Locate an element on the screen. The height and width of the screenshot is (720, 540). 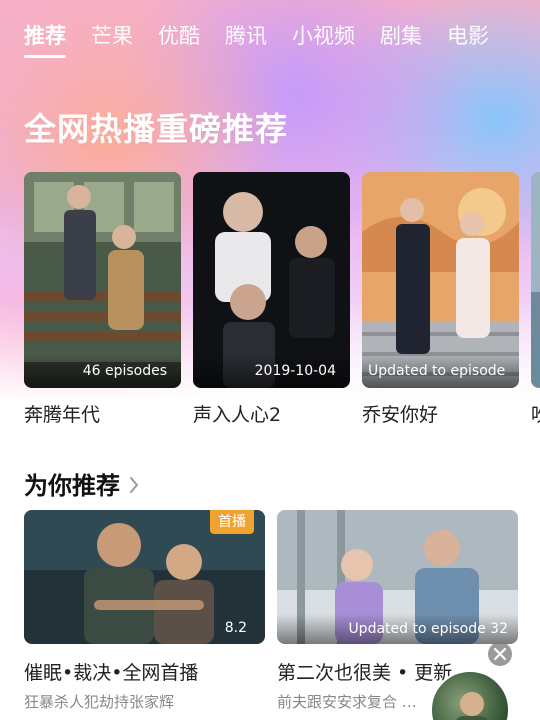
poster-title: 奔腾年代 is located at coordinates (62, 415).